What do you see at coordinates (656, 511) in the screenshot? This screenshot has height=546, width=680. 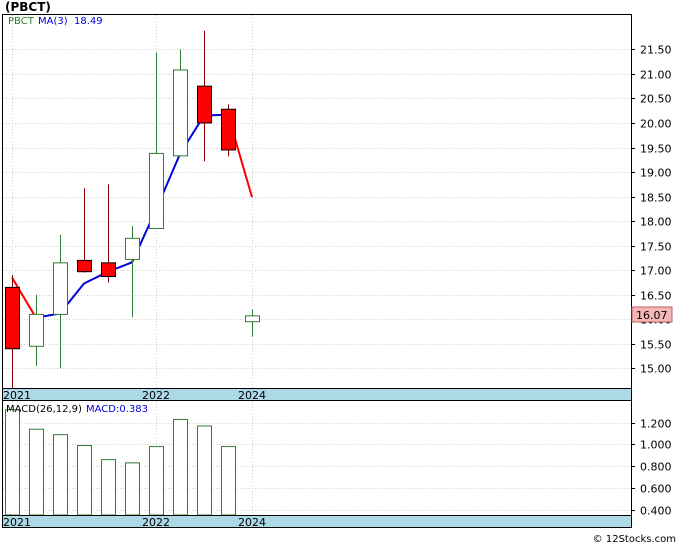 I see `macd-tick-label: 0.400` at bounding box center [656, 511].